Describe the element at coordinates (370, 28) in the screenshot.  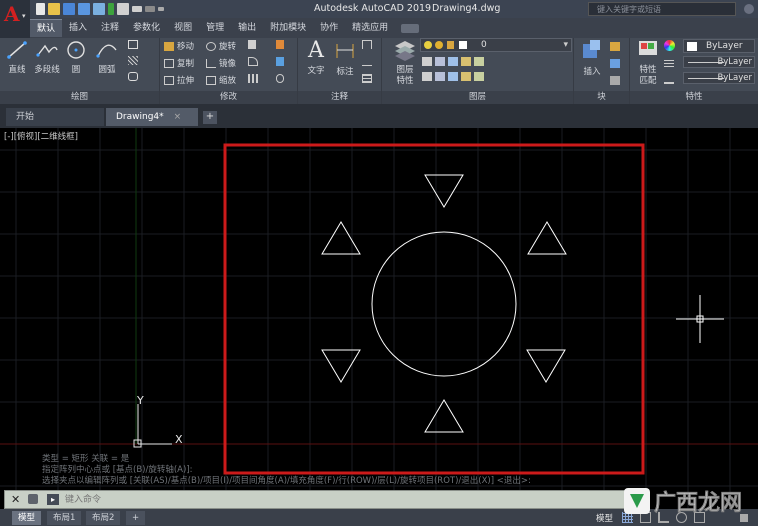
I see `tab-featured-apps: 精选应用` at that location.